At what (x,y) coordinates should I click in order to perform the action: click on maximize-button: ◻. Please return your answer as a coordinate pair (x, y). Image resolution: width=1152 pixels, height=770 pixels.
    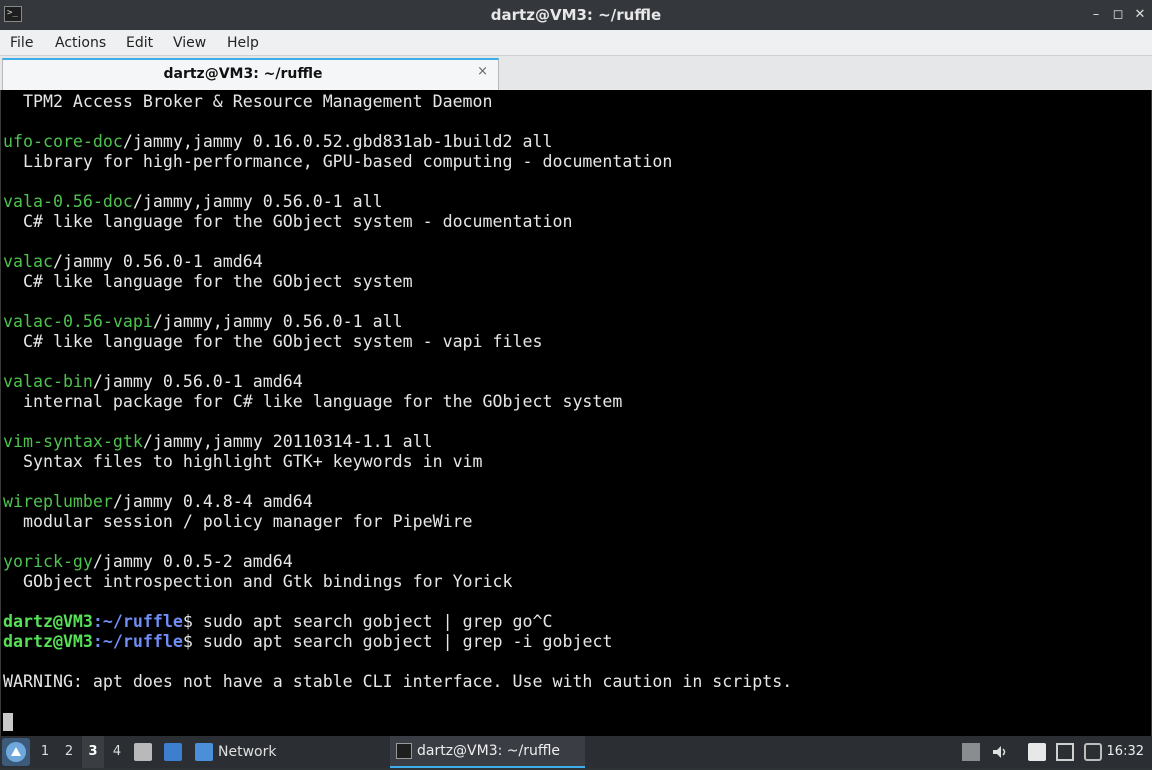
    Looking at the image, I should click on (1118, 15).